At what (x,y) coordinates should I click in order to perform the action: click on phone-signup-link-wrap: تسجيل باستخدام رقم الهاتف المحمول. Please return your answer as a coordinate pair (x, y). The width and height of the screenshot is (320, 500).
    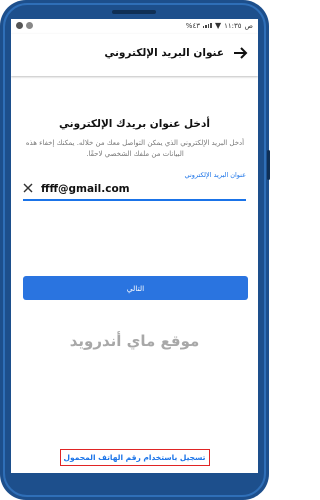
    Looking at the image, I should click on (134, 455).